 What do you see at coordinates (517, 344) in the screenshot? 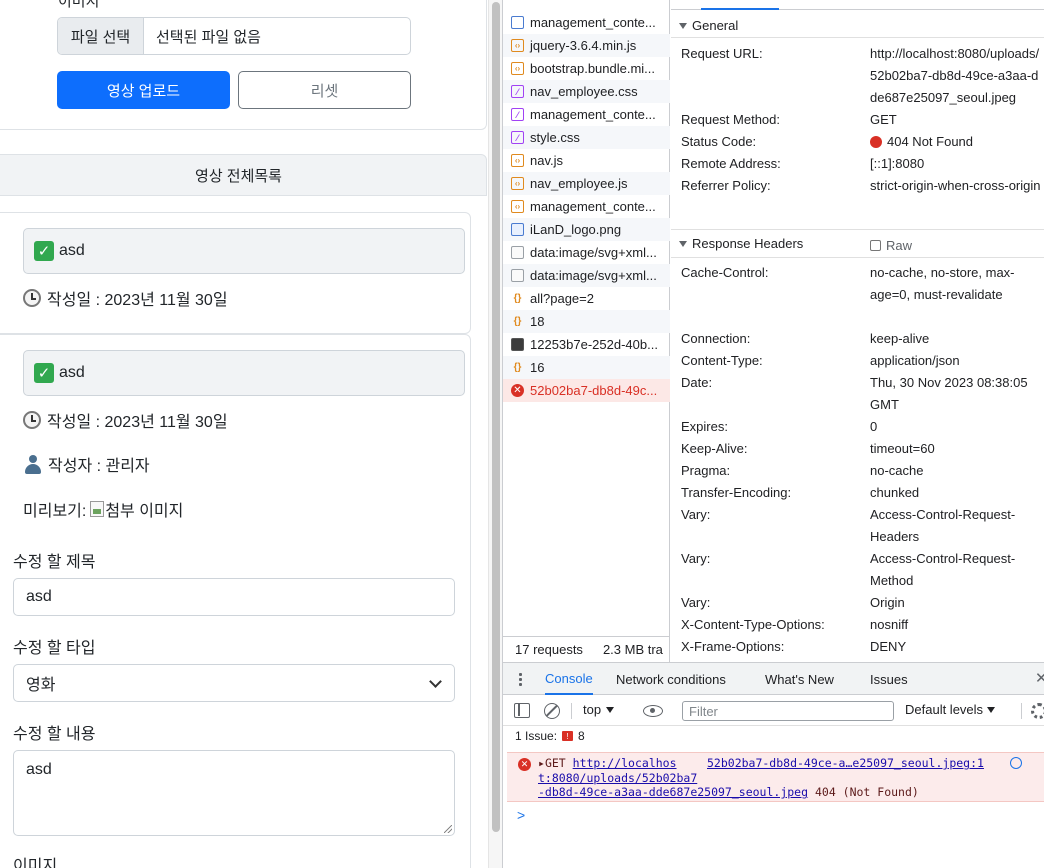
I see `photo-icon` at bounding box center [517, 344].